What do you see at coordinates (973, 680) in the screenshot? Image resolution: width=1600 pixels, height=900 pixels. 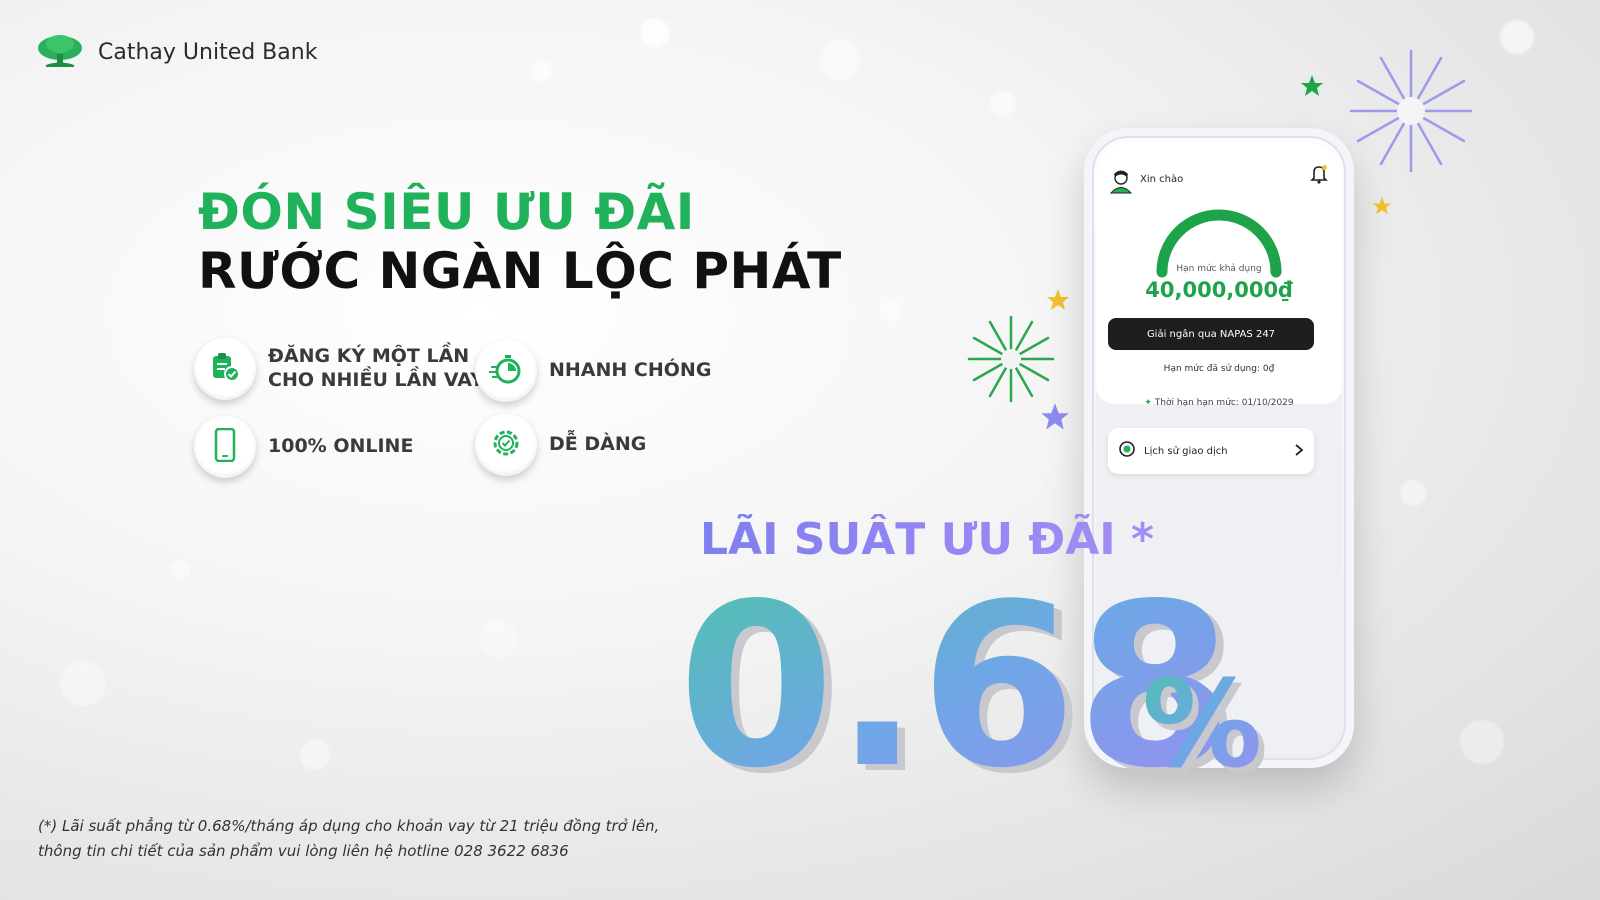 I see `interest-rate-value: 0.68 0.68 % %` at bounding box center [973, 680].